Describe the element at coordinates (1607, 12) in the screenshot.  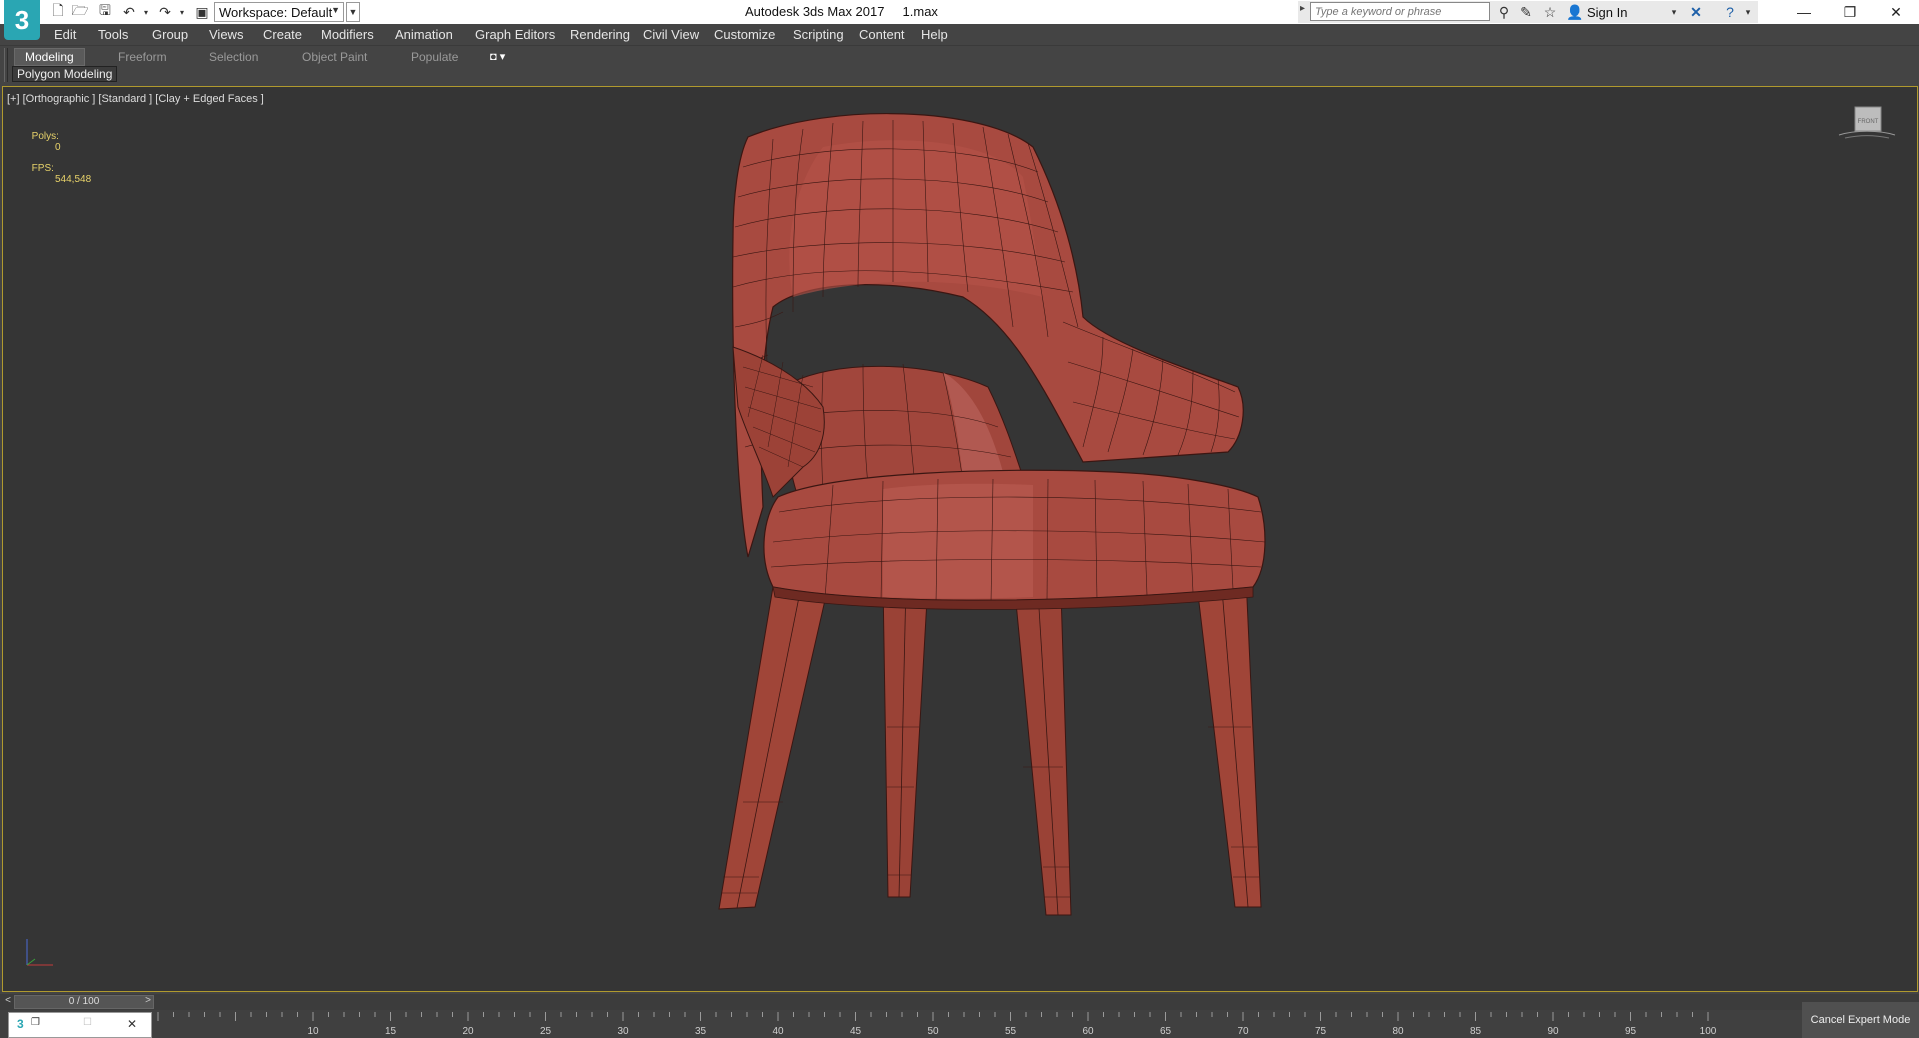
I see `sign-in-link: Sign In` at that location.